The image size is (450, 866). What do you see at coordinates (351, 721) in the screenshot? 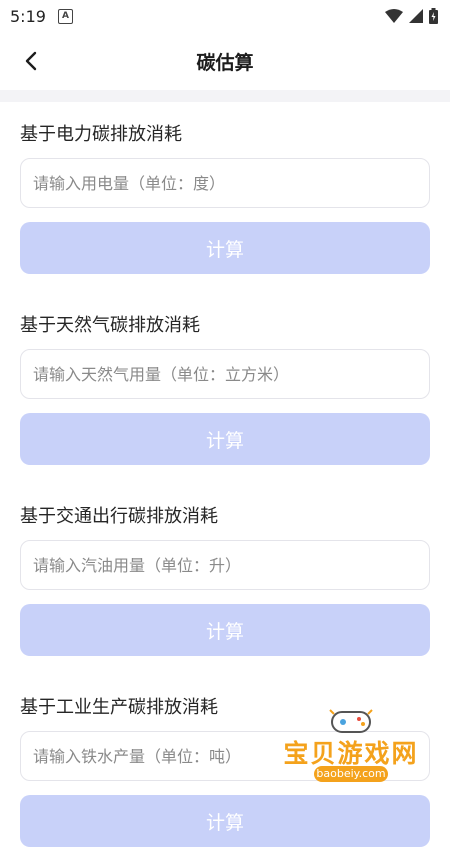
I see `gamepad-icon` at bounding box center [351, 721].